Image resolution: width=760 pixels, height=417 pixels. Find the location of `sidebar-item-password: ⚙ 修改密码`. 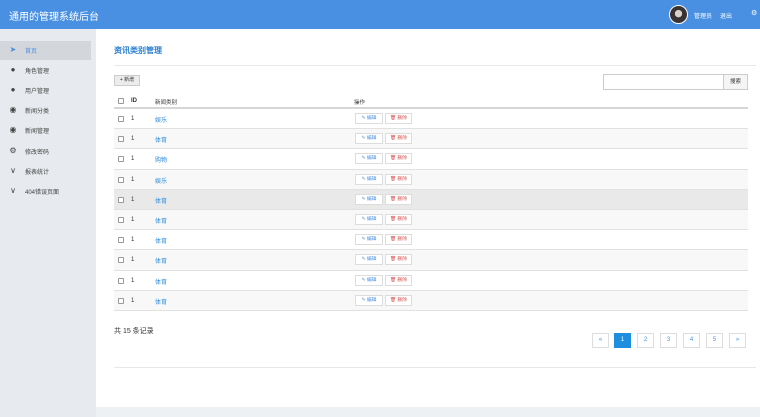

sidebar-item-password: ⚙ 修改密码 is located at coordinates (45, 151).